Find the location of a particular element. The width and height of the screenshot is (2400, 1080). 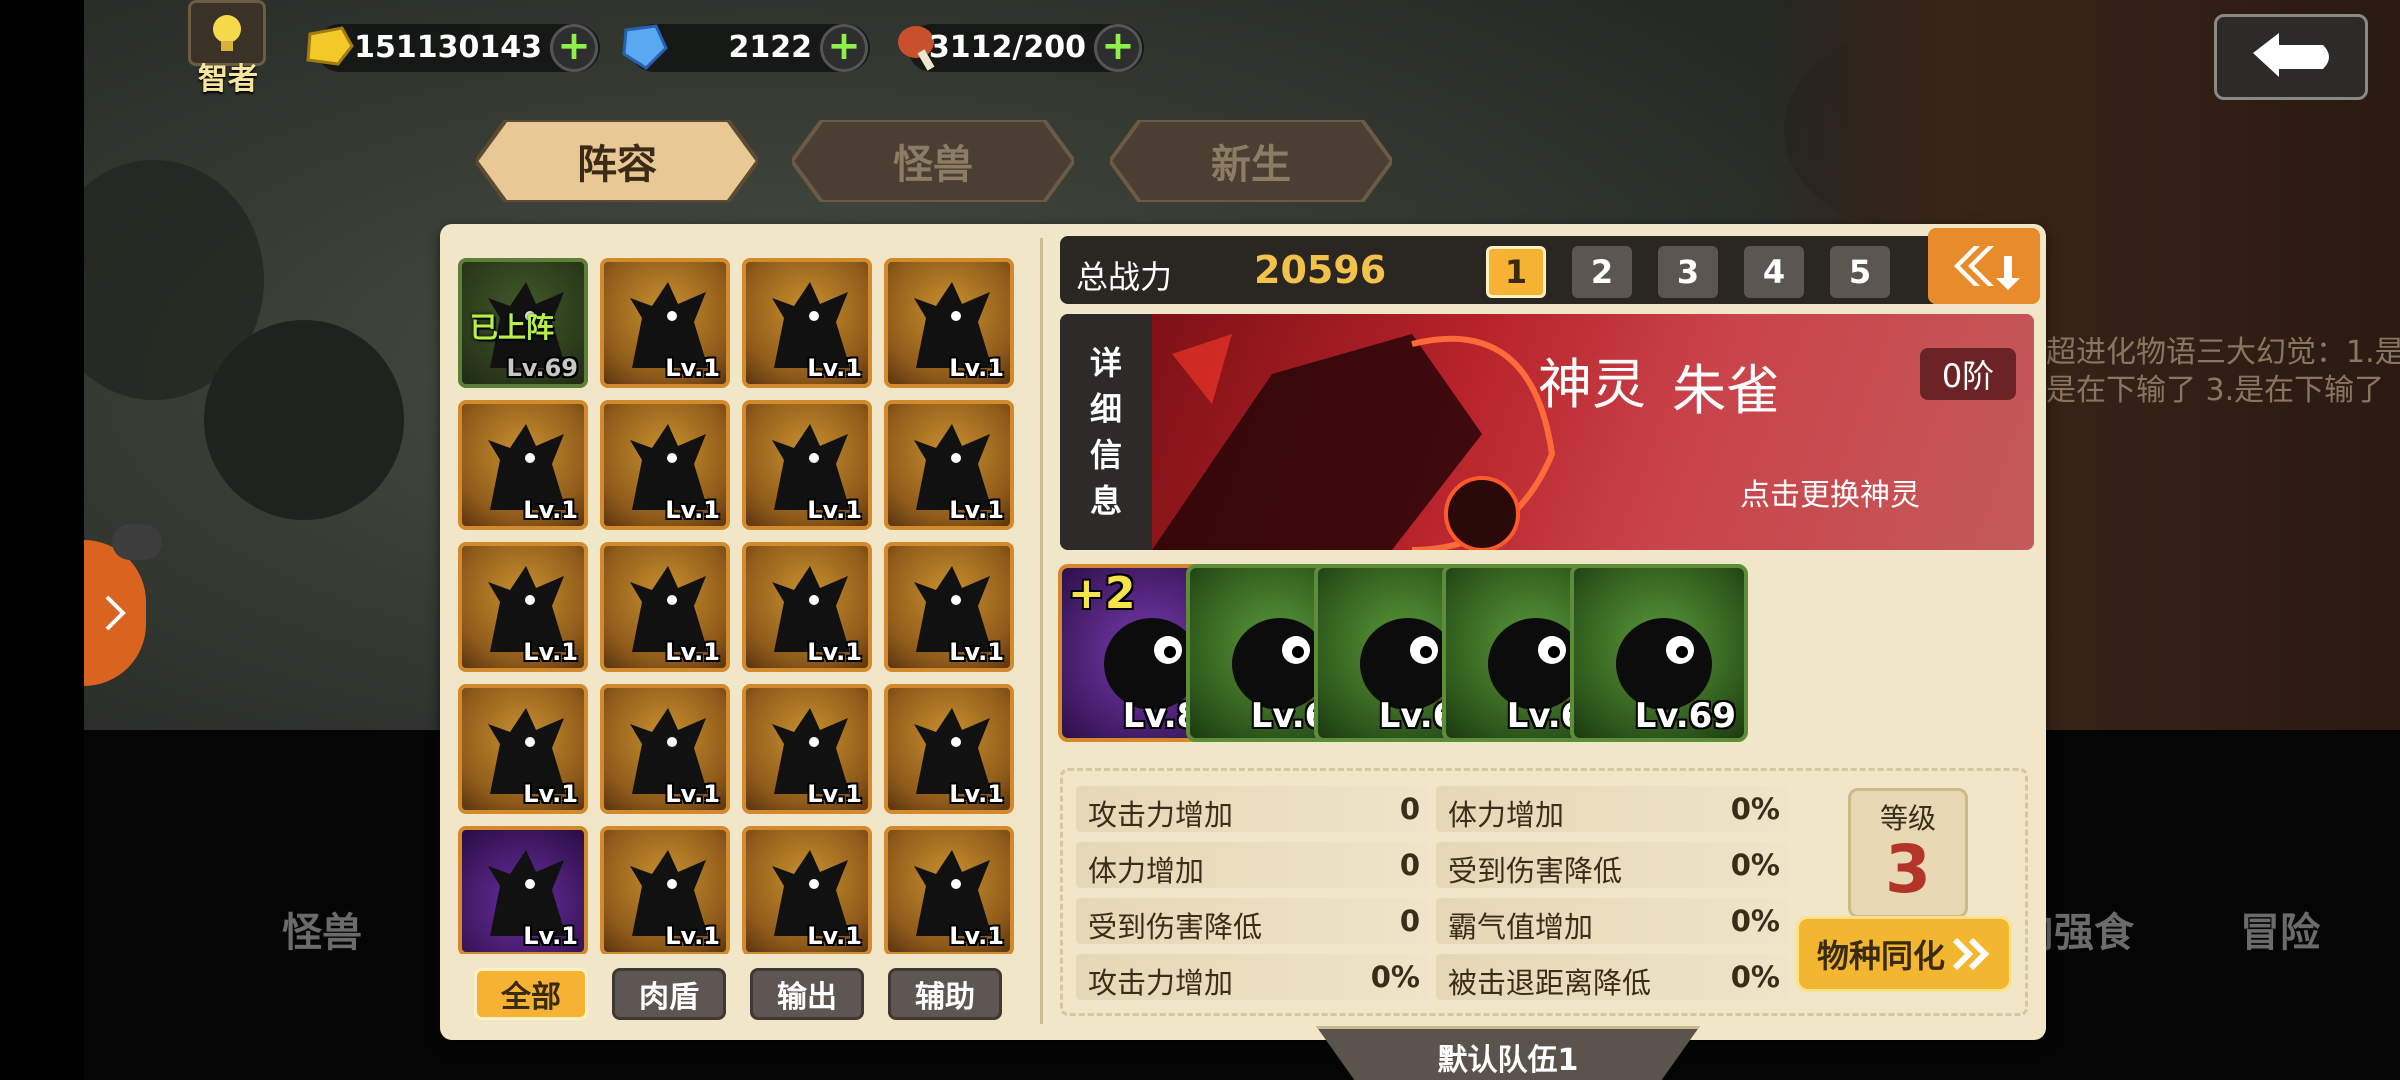

monster-card: 已上阵 Lv.69 is located at coordinates (523, 323).